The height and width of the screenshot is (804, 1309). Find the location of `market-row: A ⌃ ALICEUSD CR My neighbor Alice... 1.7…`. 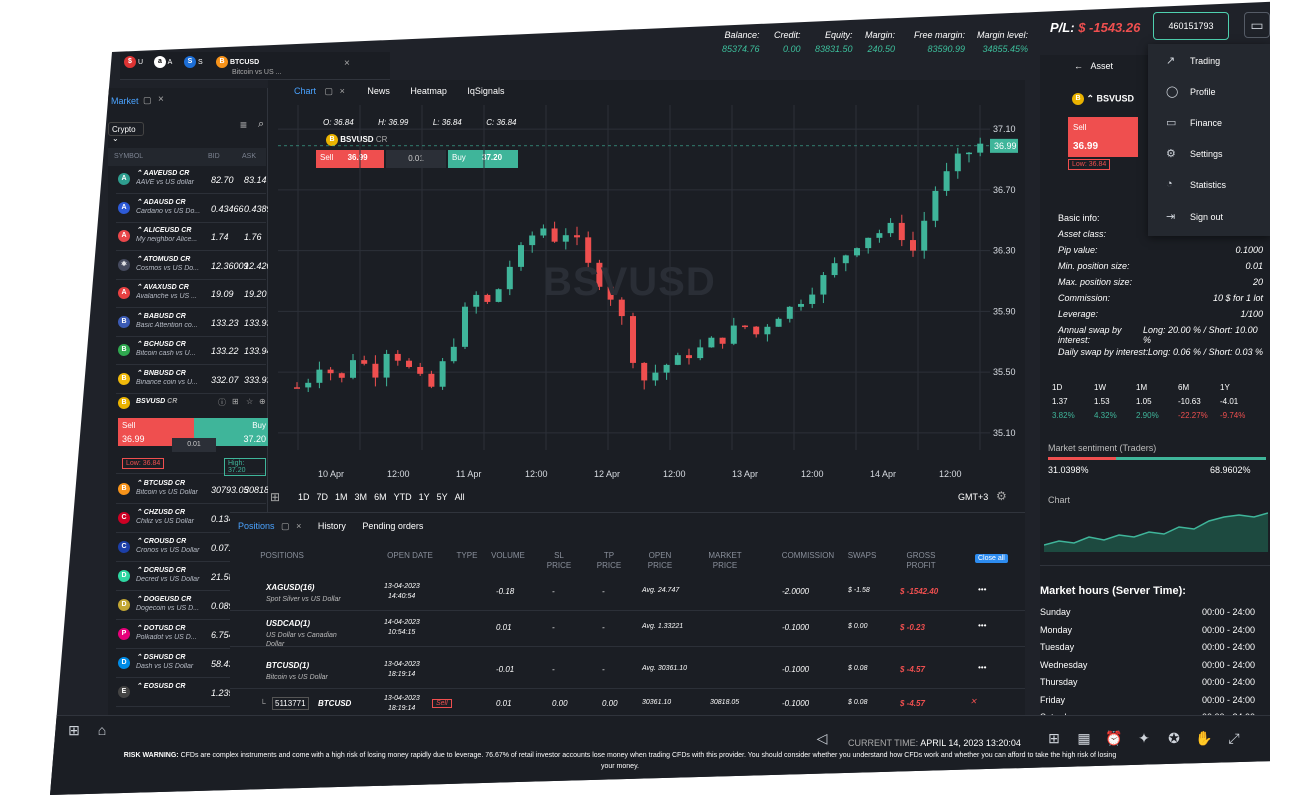

market-row: A ⌃ ALICEUSD CR My neighbor Alice... 1.7… is located at coordinates (191, 237).